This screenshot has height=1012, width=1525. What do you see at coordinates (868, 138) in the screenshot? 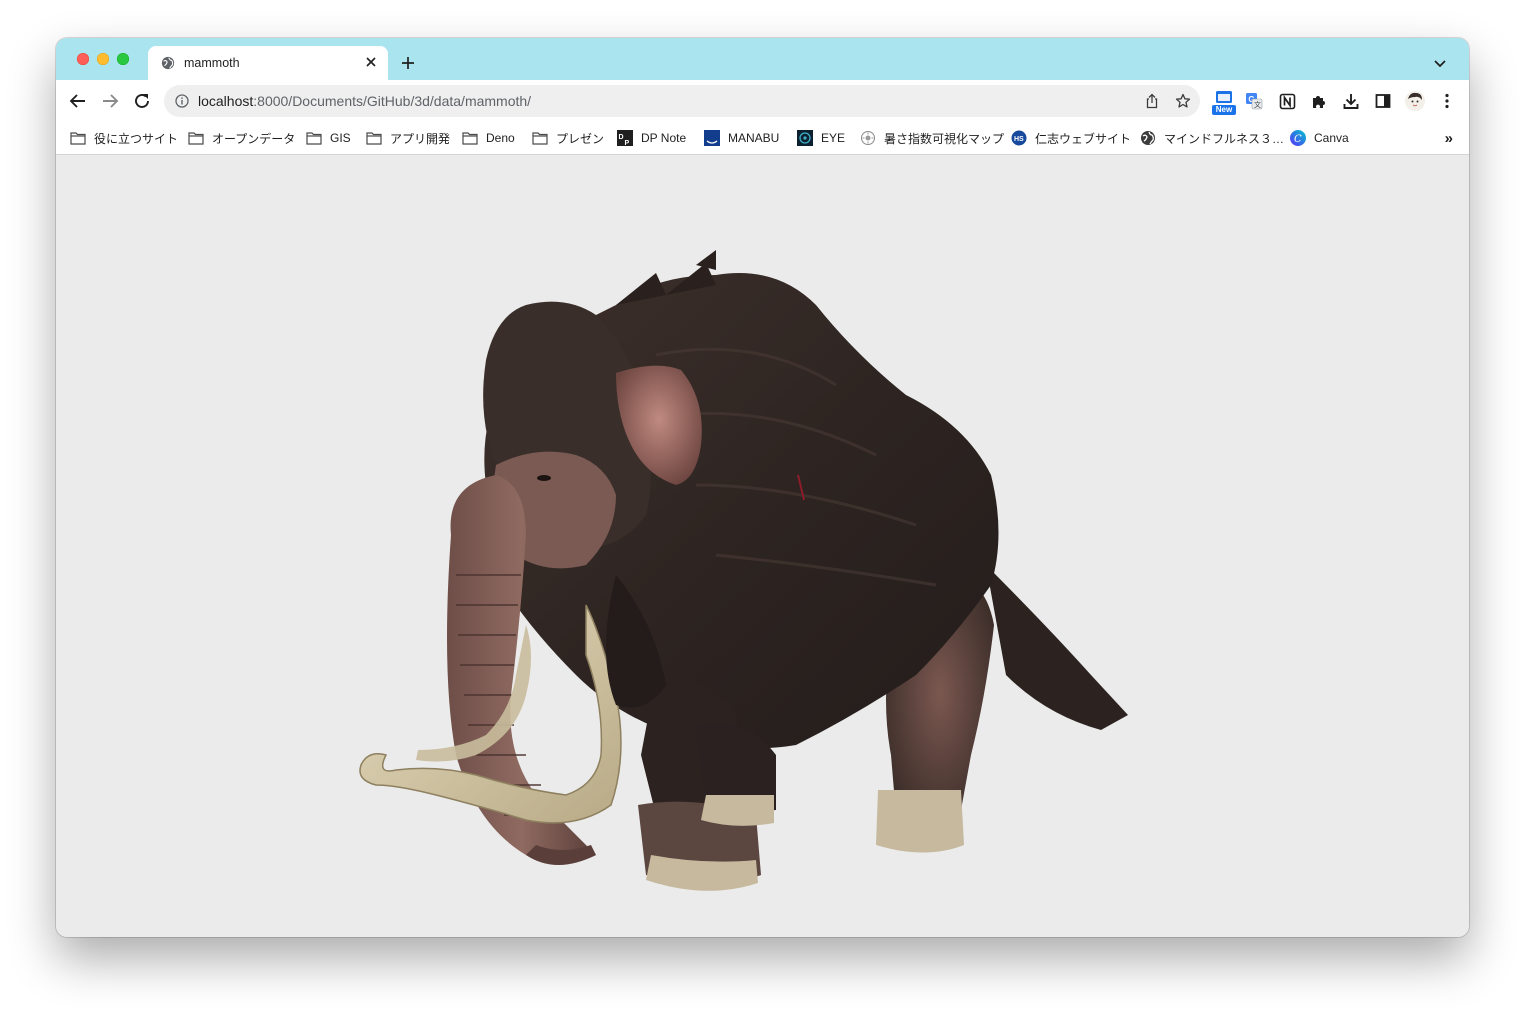
I see `sun-icon` at bounding box center [868, 138].